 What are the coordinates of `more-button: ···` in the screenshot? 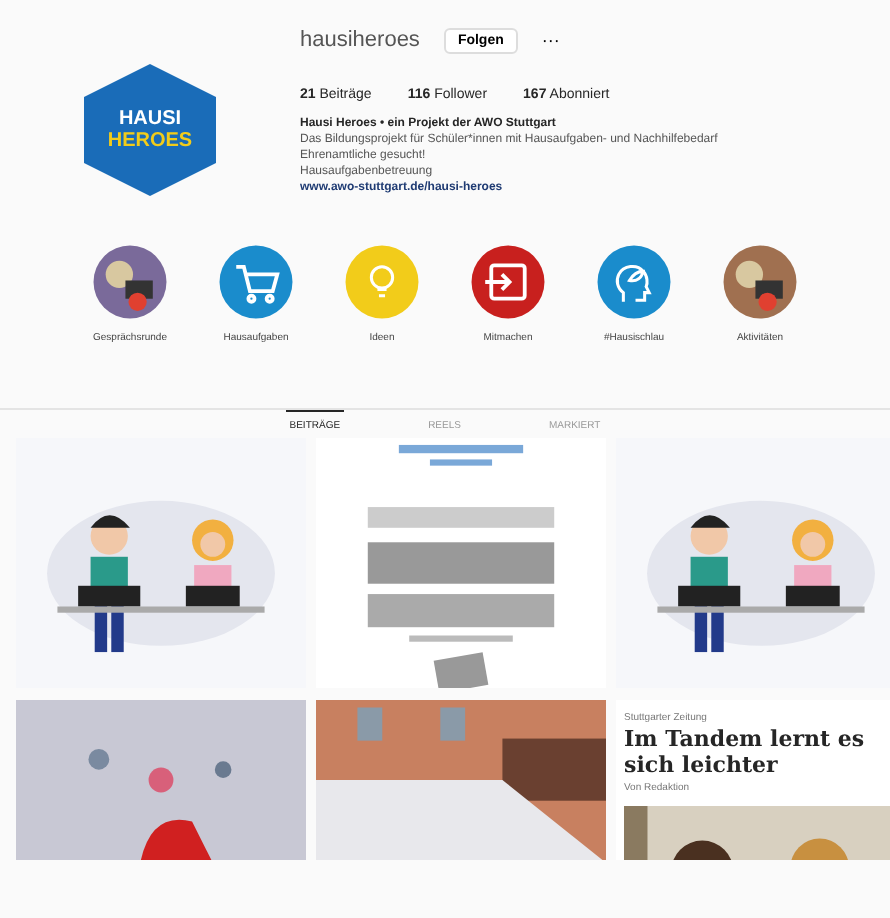 It's located at (550, 40).